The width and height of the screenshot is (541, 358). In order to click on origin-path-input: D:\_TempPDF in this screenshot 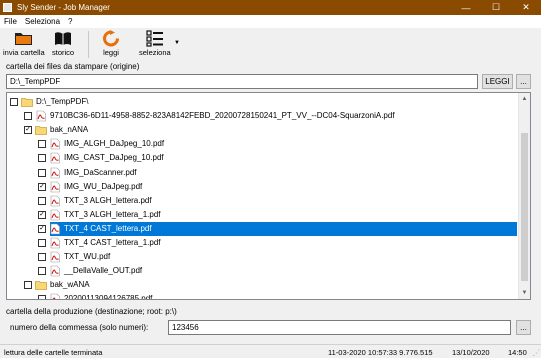, I will do `click(242, 81)`.